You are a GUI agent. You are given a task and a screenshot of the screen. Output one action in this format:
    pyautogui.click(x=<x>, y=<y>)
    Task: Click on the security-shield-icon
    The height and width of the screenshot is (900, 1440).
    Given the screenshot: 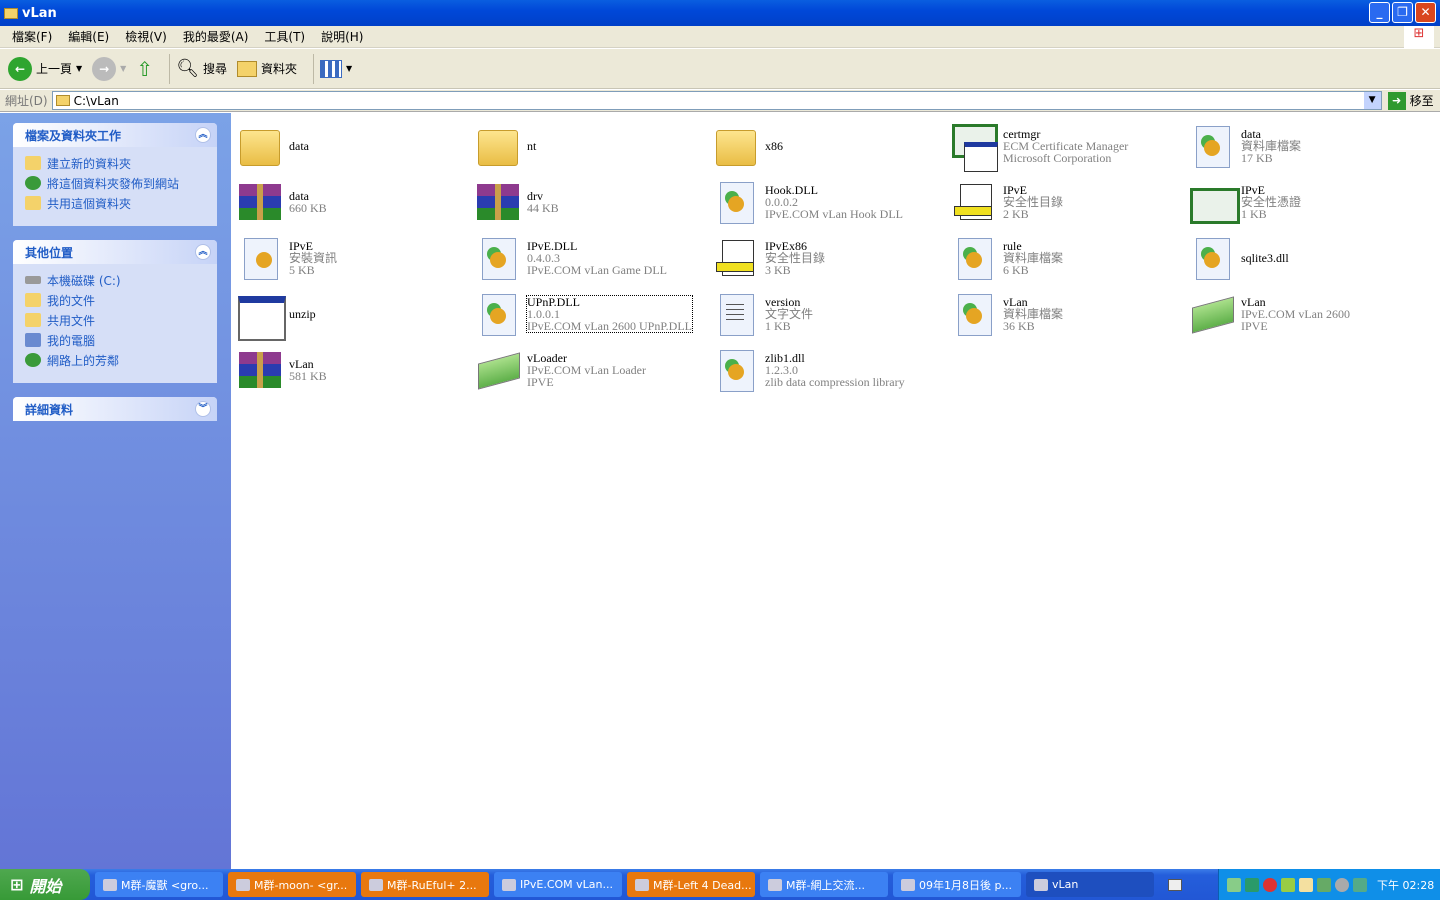 What is the action you would take?
    pyautogui.click(x=1270, y=884)
    